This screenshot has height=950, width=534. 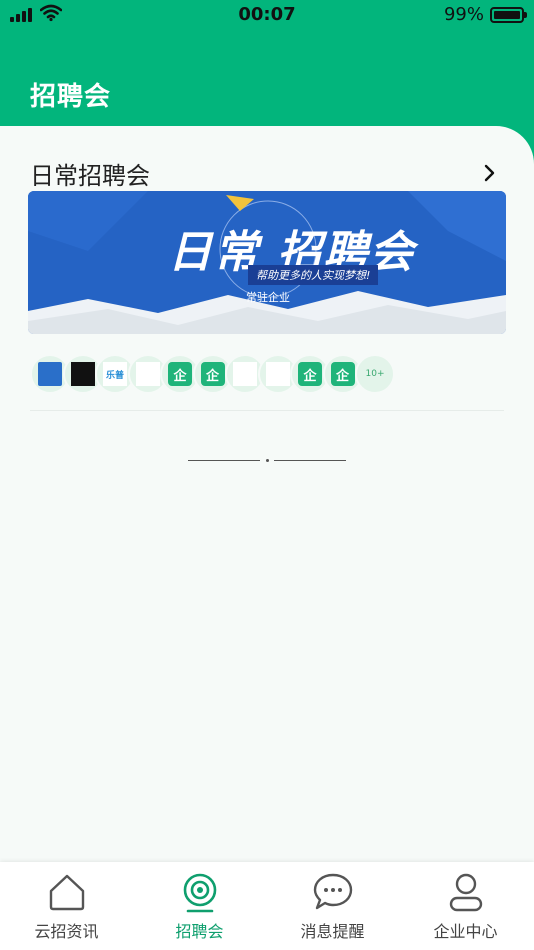 What do you see at coordinates (268, 297) in the screenshot?
I see `banner-caption: 常驻企业` at bounding box center [268, 297].